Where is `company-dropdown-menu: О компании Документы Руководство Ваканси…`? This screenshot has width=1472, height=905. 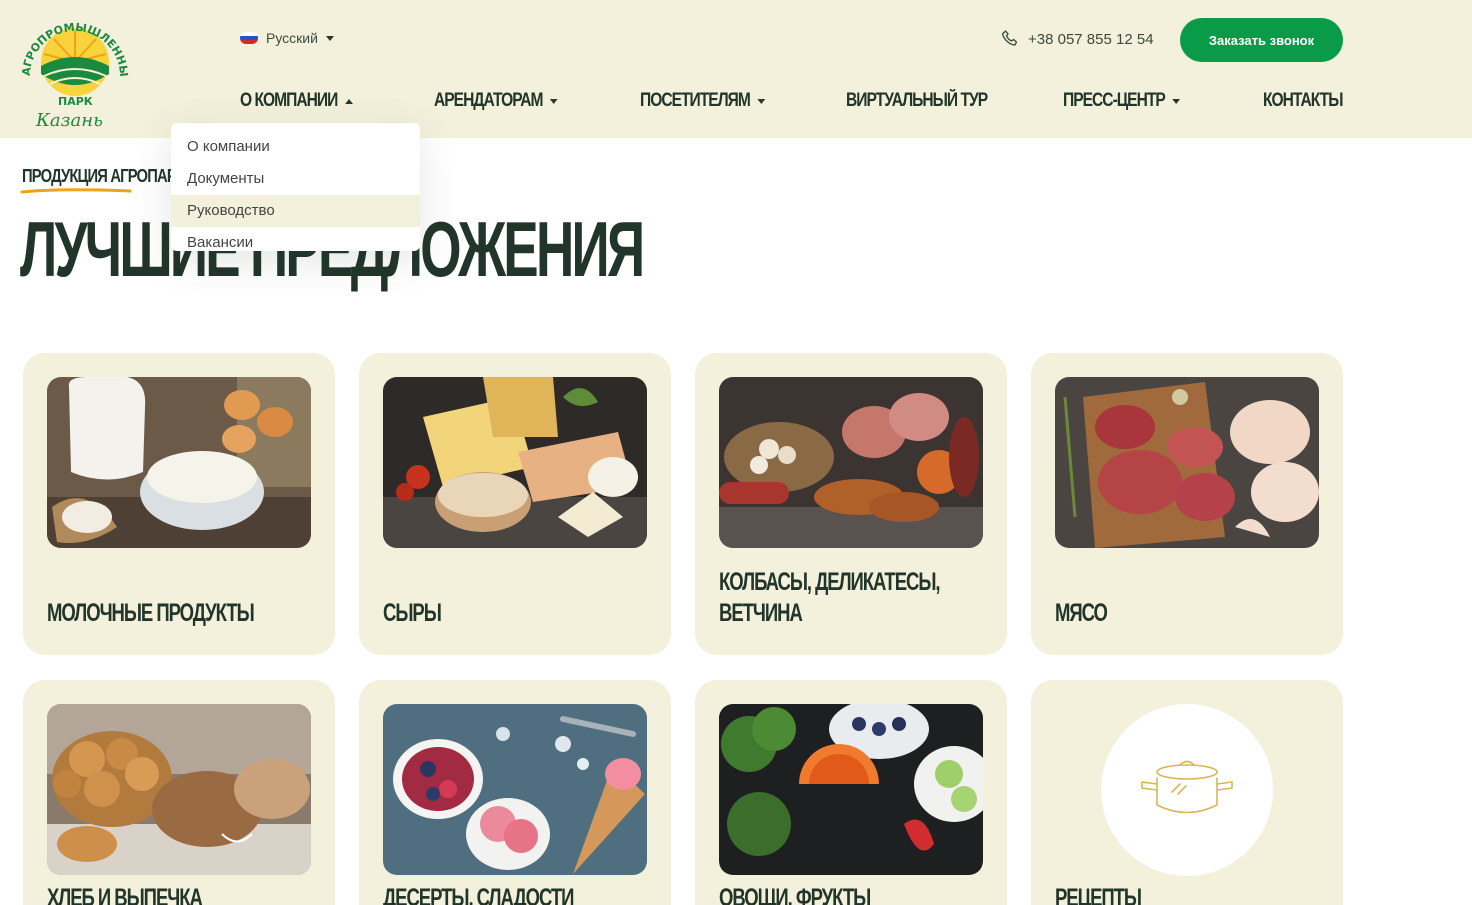 company-dropdown-menu: О компании Документы Руководство Ваканси… is located at coordinates (295, 187).